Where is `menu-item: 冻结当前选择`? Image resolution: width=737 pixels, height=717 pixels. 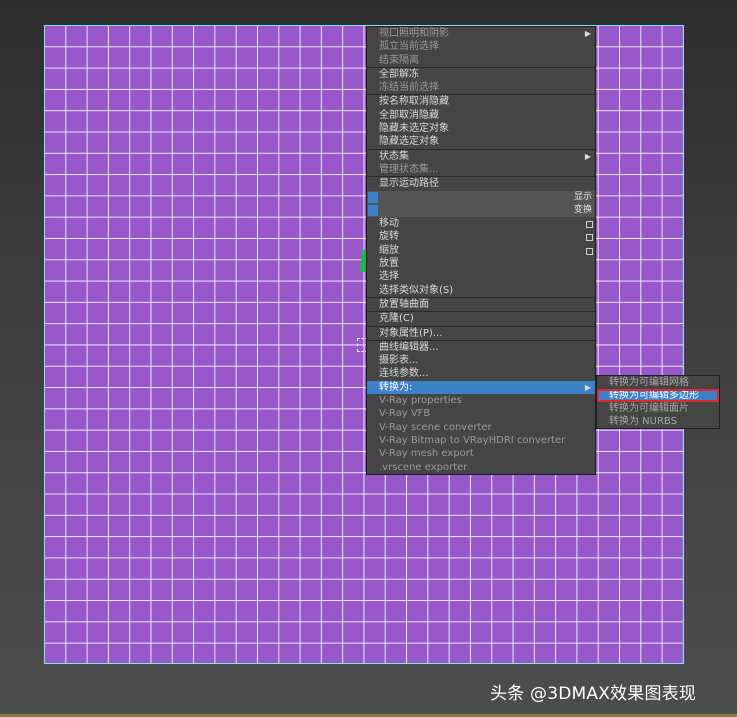
menu-item: 冻结当前选择 is located at coordinates (481, 87).